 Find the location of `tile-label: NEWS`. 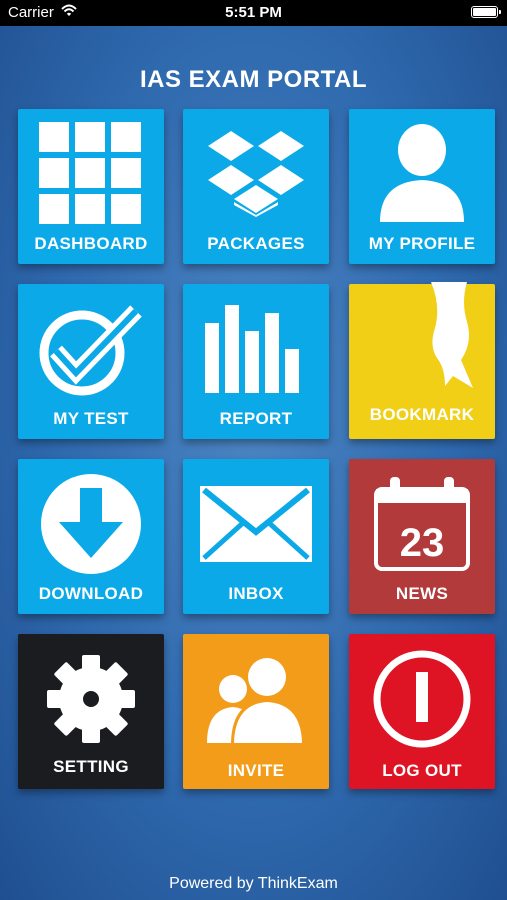

tile-label: NEWS is located at coordinates (422, 593).